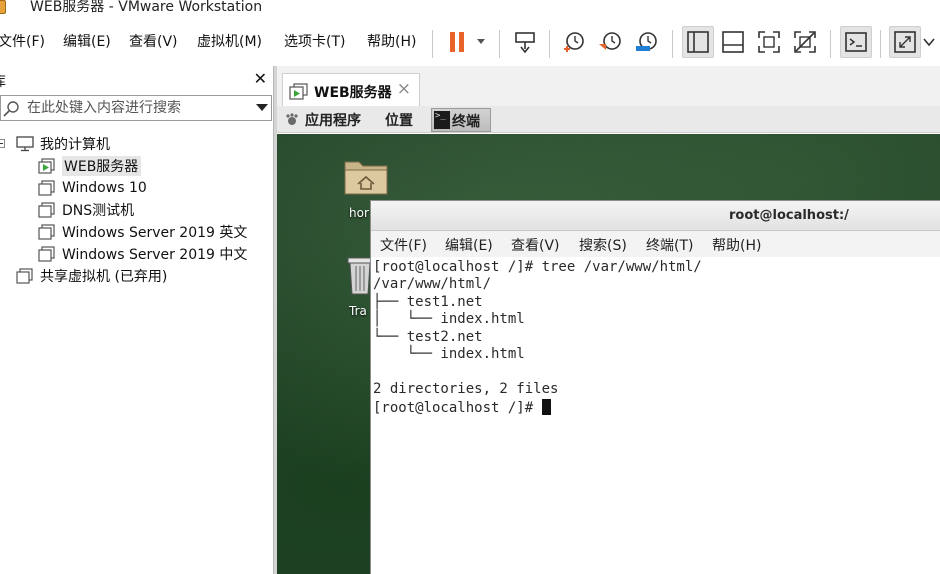 The image size is (940, 574). I want to click on show-library-button, so click(698, 42).